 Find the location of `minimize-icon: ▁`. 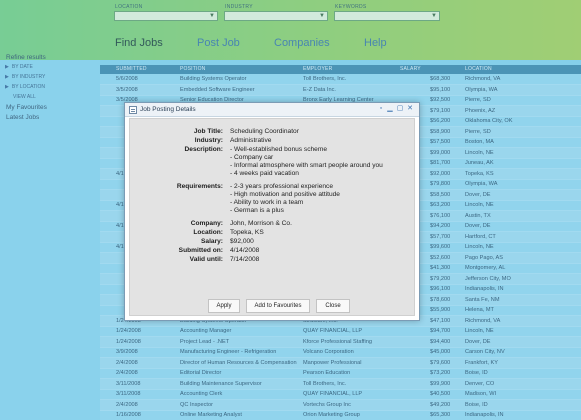

minimize-icon: ▁ is located at coordinates (390, 109).